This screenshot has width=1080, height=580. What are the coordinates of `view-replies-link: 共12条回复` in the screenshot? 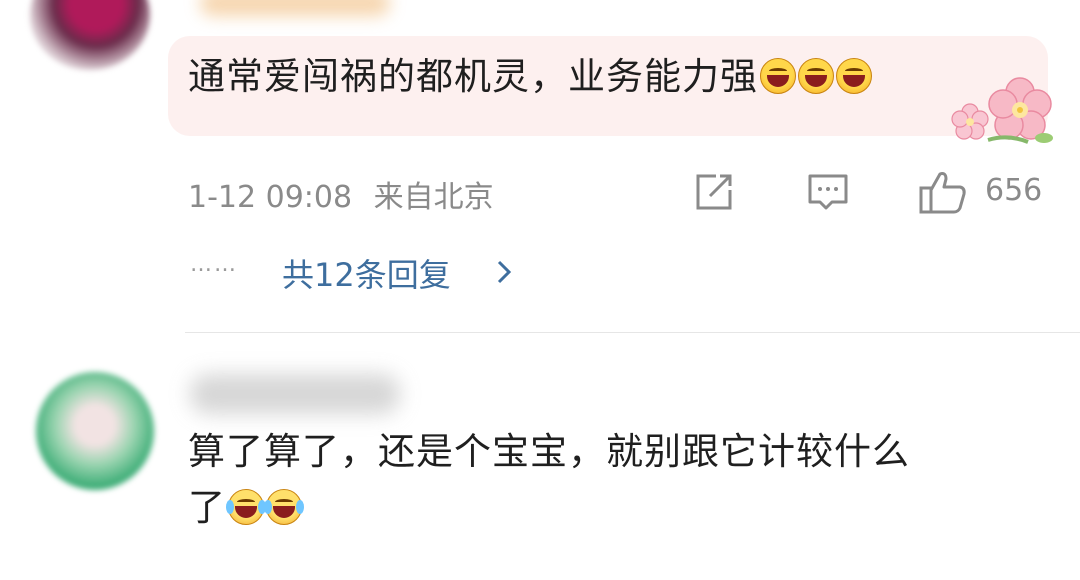 It's located at (366, 273).